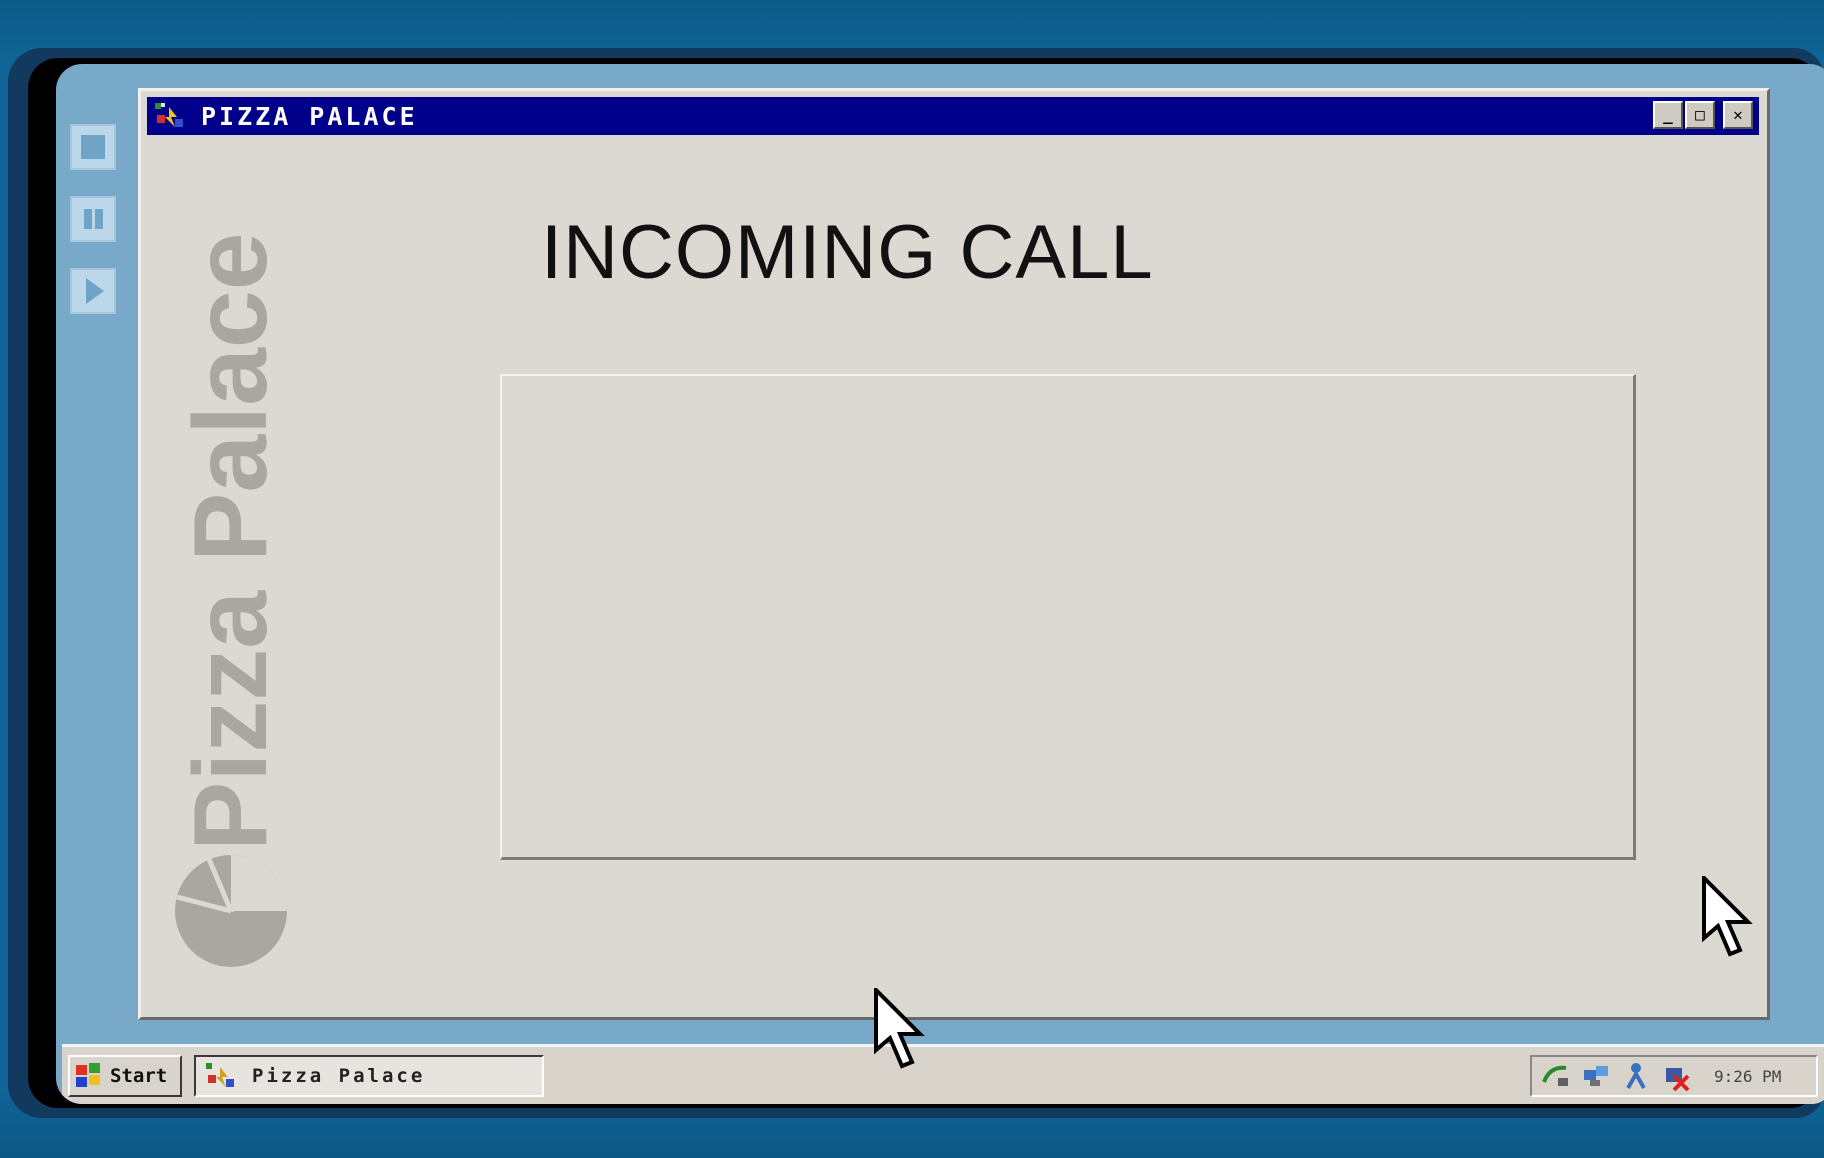 This screenshot has height=1158, width=1824. I want to click on taskbar-clock: 9:26 PM, so click(1748, 1076).